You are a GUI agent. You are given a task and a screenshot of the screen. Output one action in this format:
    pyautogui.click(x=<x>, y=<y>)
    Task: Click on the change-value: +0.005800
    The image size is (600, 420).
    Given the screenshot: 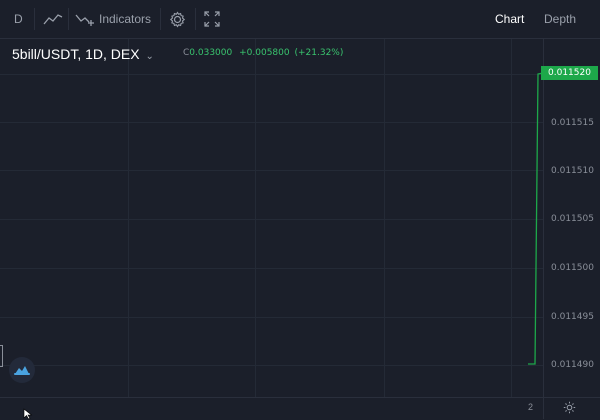 What is the action you would take?
    pyautogui.click(x=264, y=53)
    